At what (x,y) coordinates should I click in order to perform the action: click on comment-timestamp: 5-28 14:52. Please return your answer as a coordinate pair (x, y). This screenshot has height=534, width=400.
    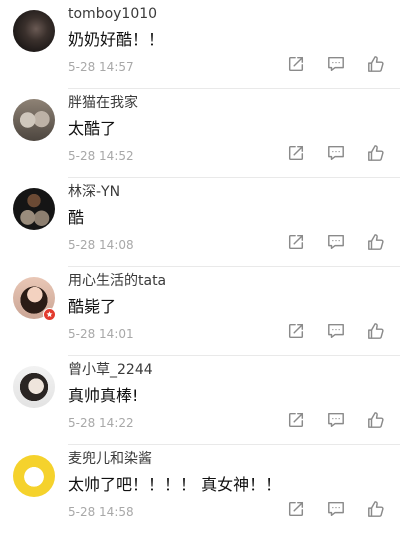
    Looking at the image, I should click on (101, 156).